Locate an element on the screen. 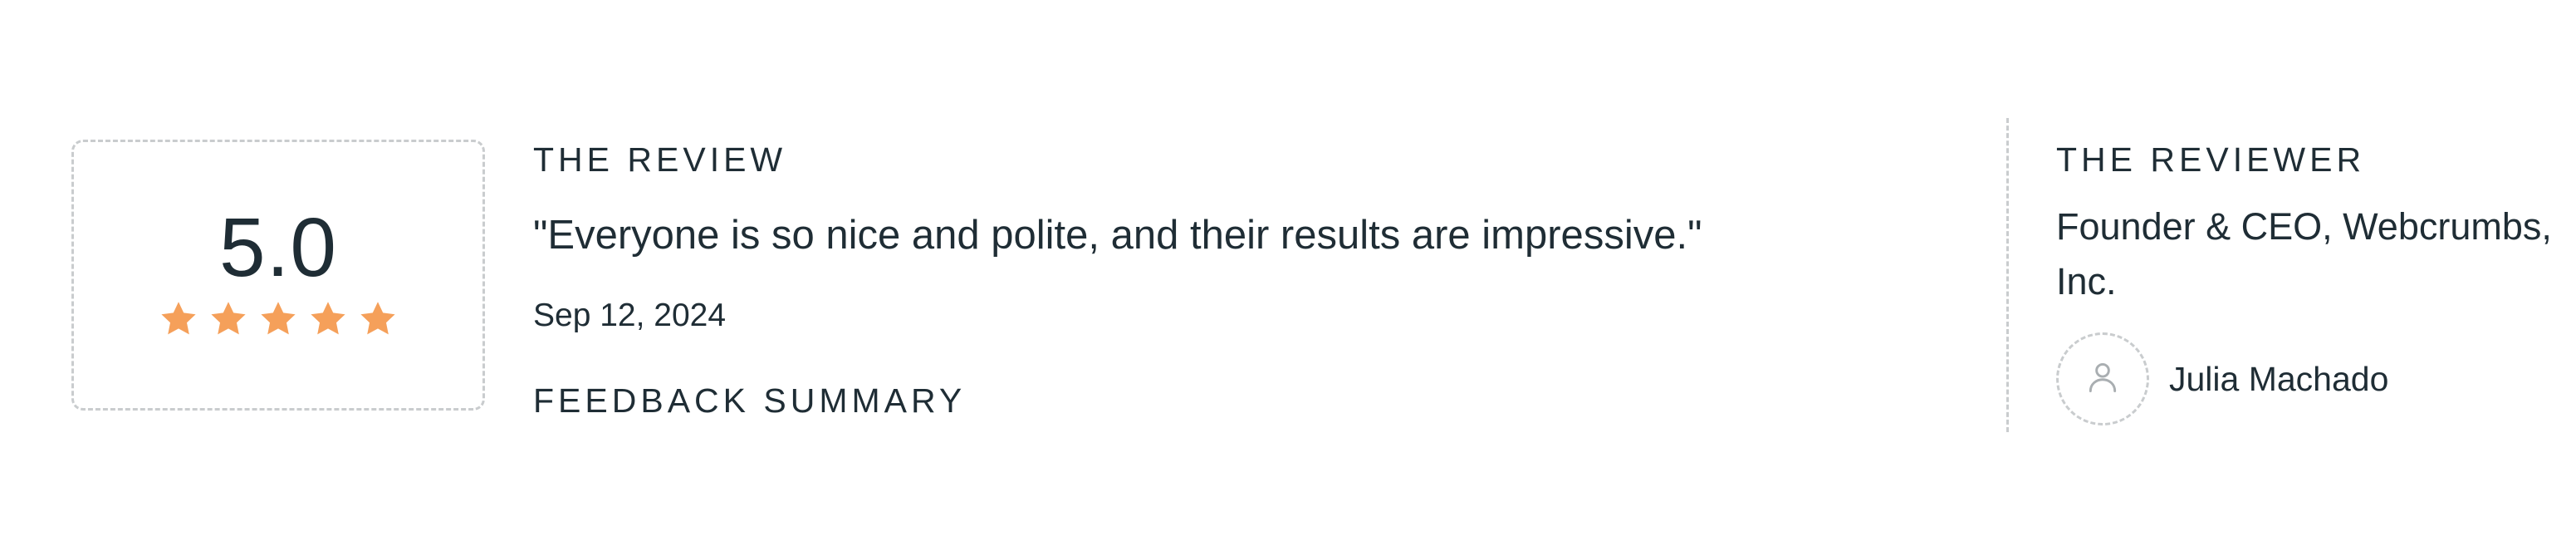 This screenshot has height=546, width=2576. review-date: Sep 12, 2024 is located at coordinates (630, 315).